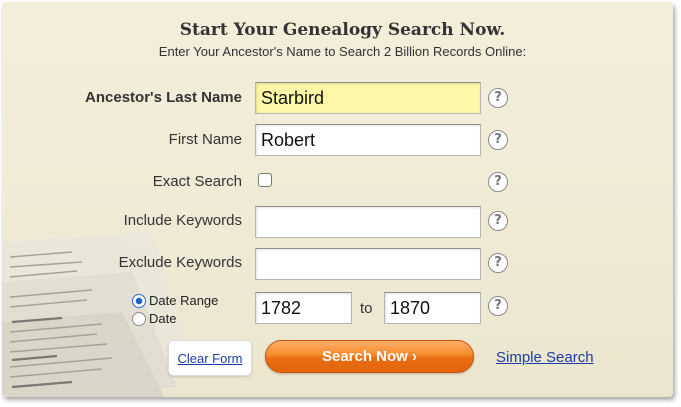 The image size is (681, 407). What do you see at coordinates (182, 220) in the screenshot?
I see `include-keywords-label: Include Keywords` at bounding box center [182, 220].